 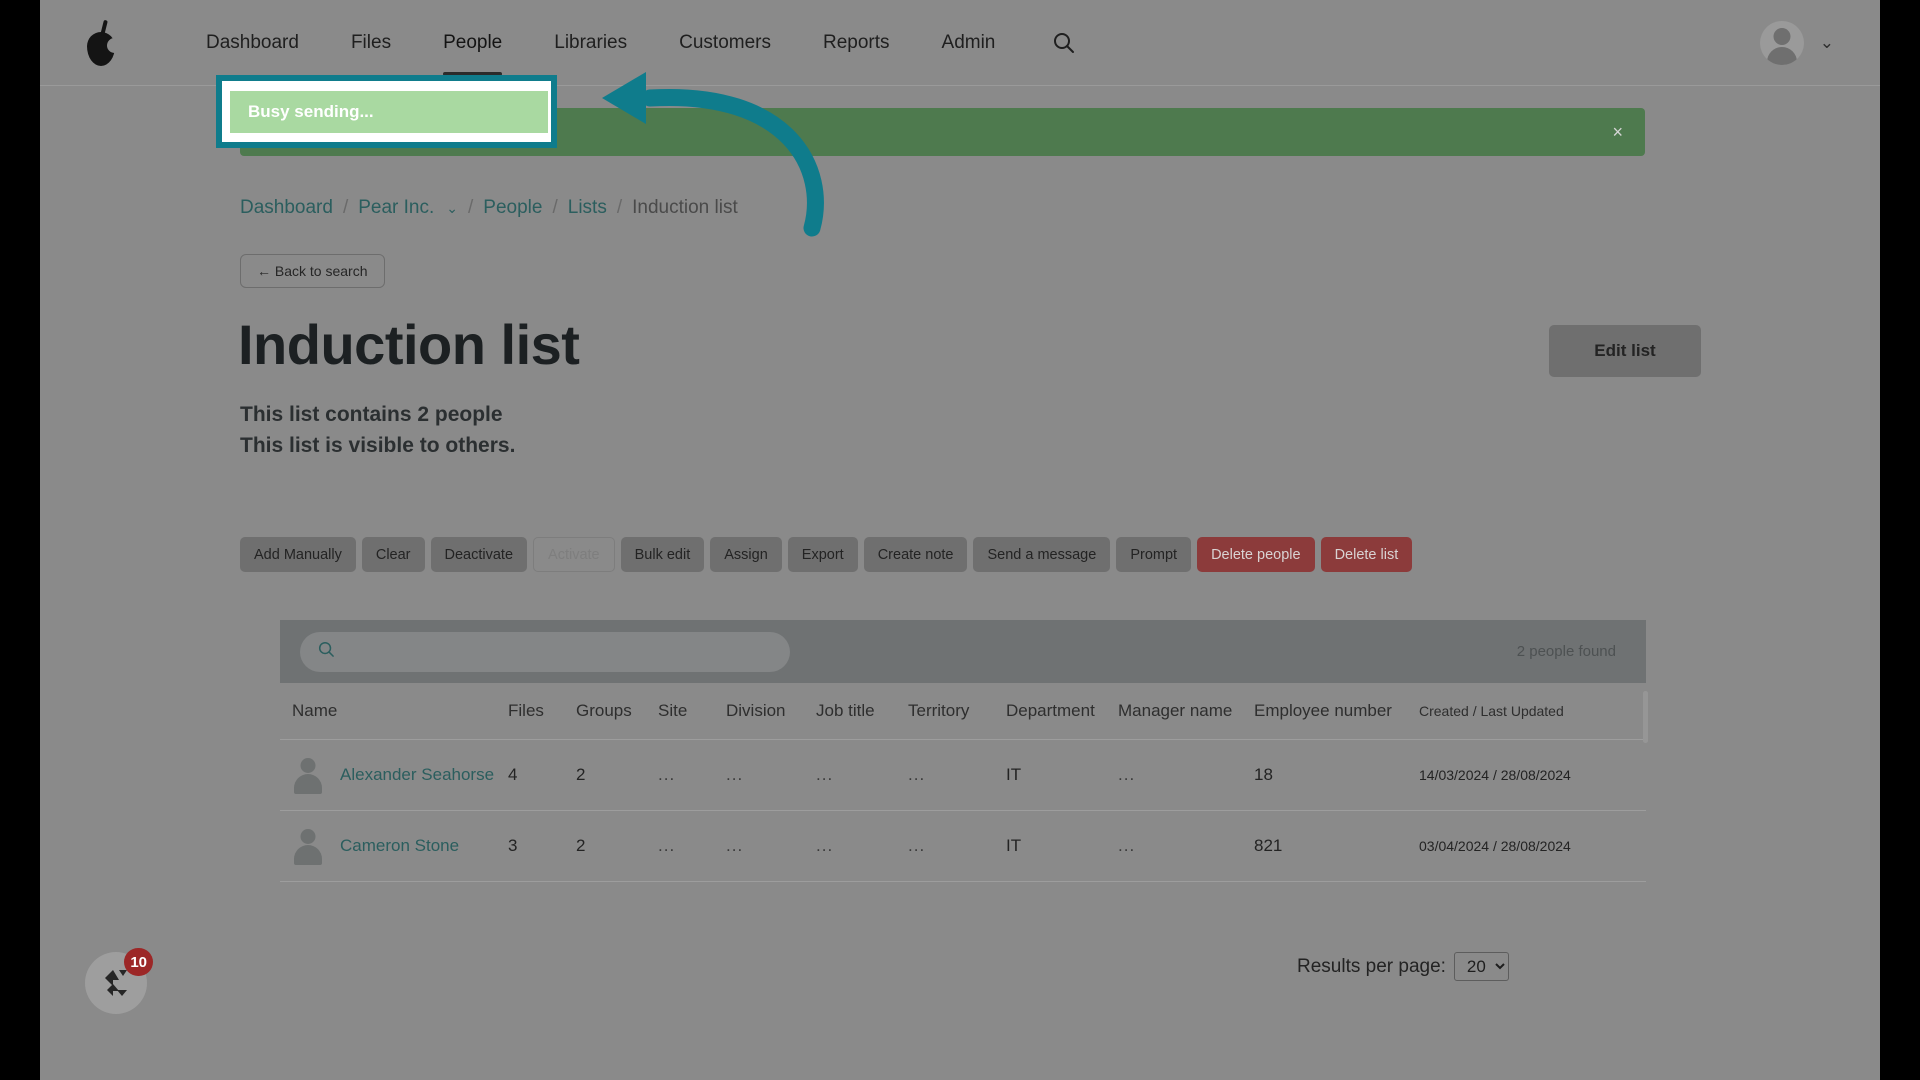 I want to click on column-header-territory: Territory, so click(x=957, y=711).